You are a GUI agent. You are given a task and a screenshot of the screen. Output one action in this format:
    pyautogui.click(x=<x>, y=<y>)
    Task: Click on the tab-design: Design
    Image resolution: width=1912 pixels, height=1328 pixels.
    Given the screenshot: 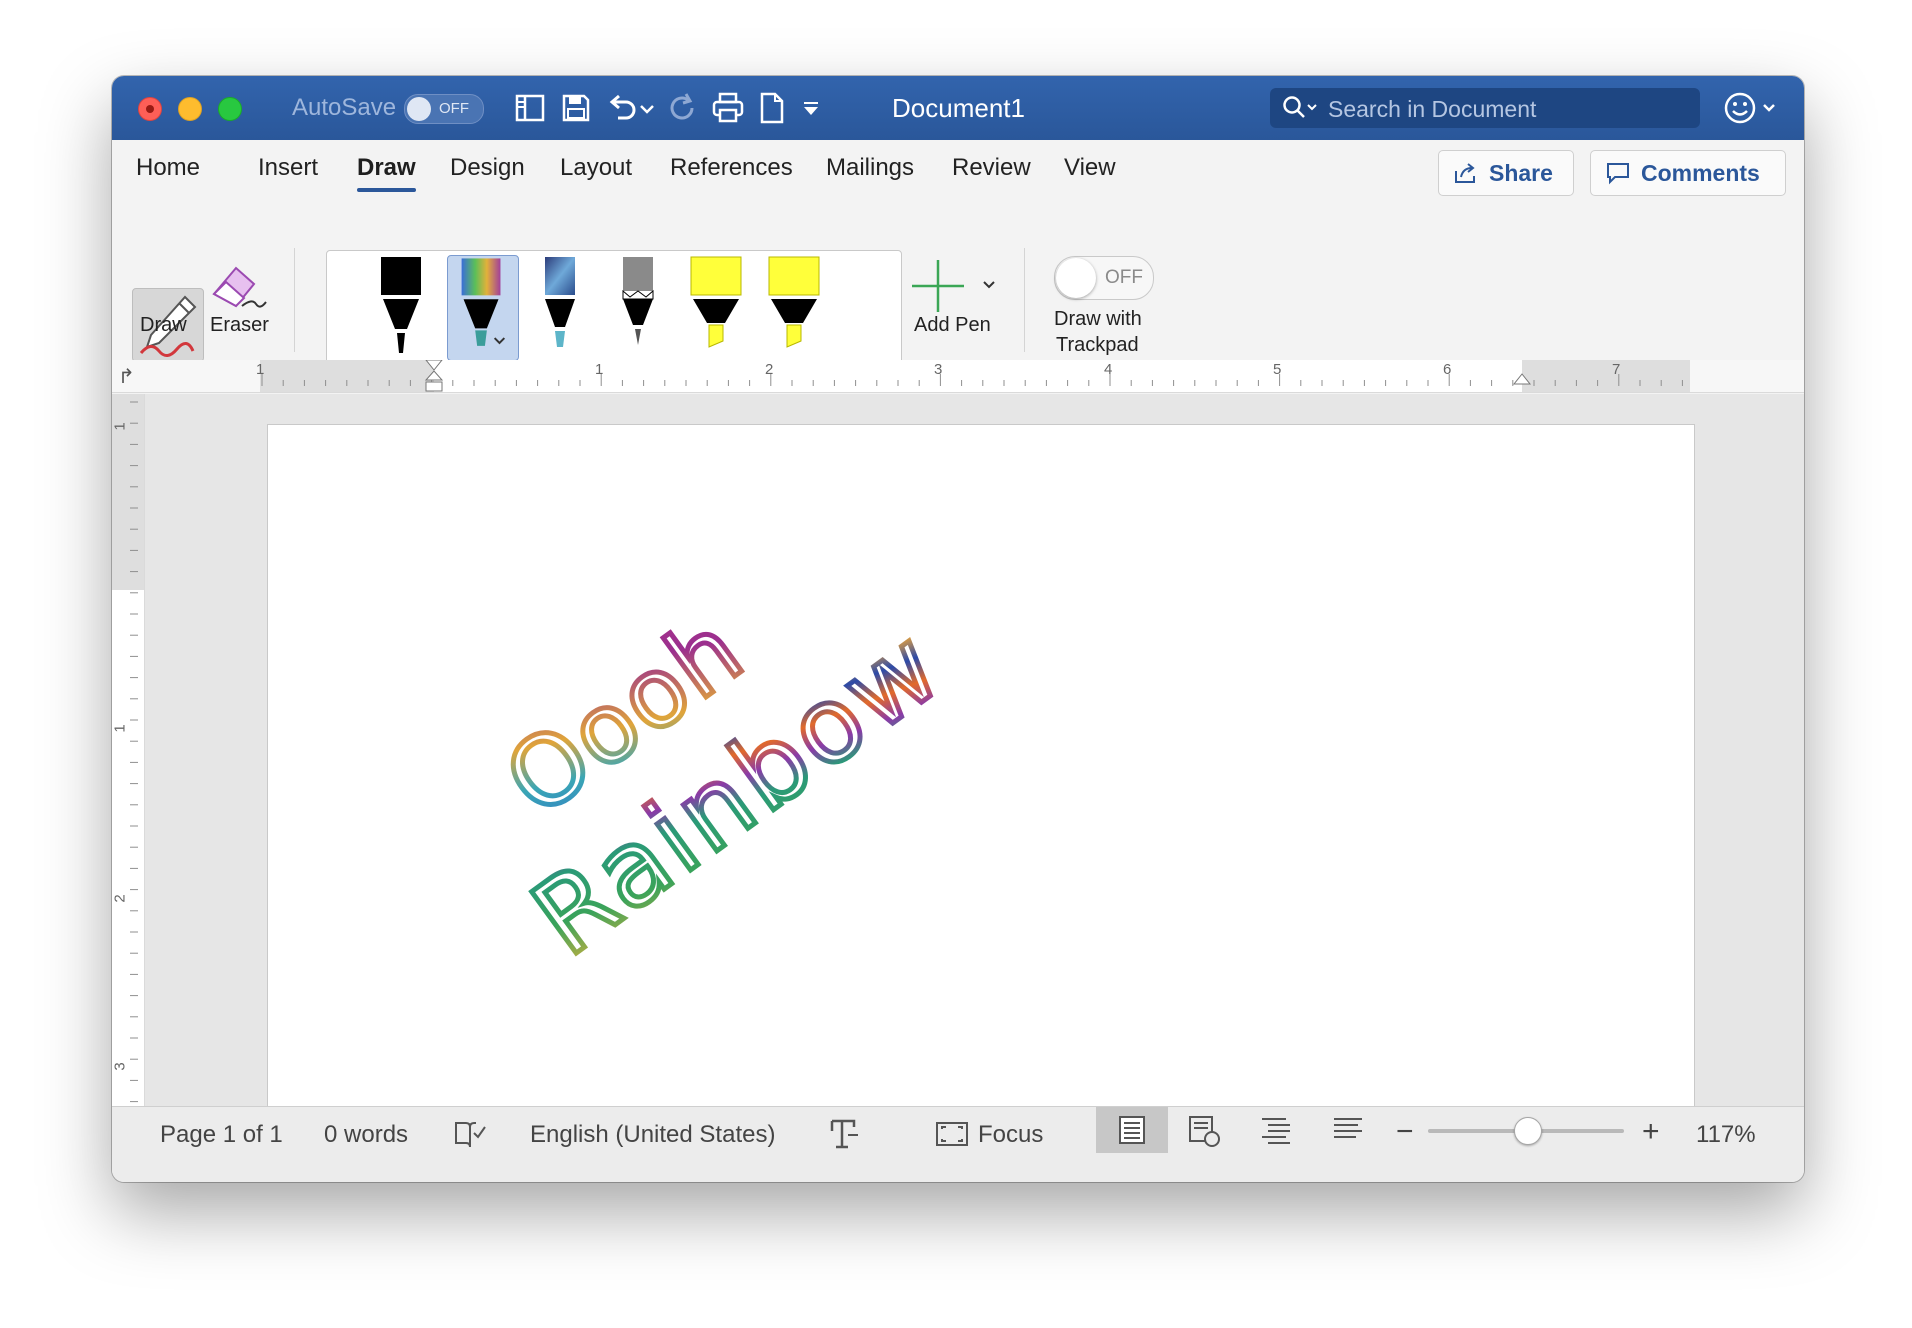 What is the action you would take?
    pyautogui.click(x=487, y=168)
    